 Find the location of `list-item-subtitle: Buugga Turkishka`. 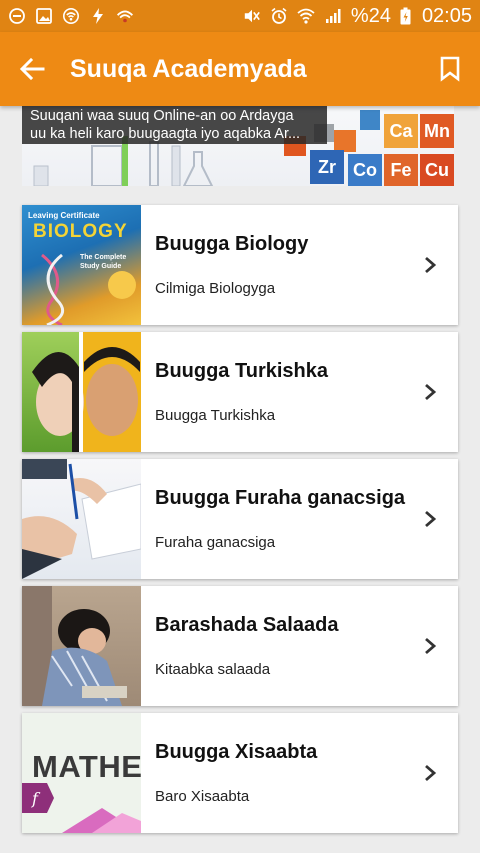

list-item-subtitle: Buugga Turkishka is located at coordinates (215, 415).